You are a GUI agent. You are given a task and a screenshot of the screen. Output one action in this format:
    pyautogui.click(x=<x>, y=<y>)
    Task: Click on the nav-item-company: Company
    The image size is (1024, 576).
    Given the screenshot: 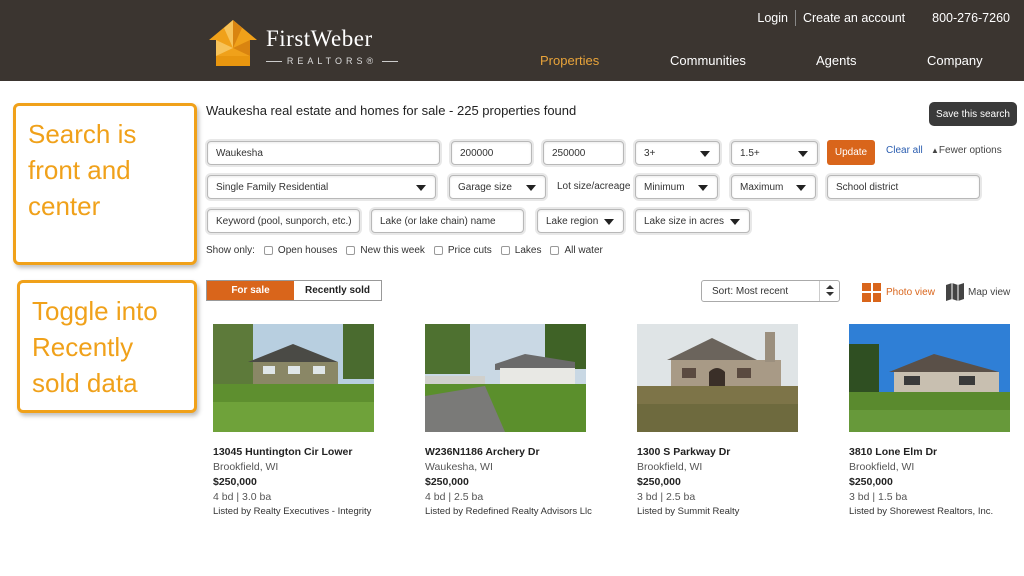 What is the action you would take?
    pyautogui.click(x=955, y=60)
    